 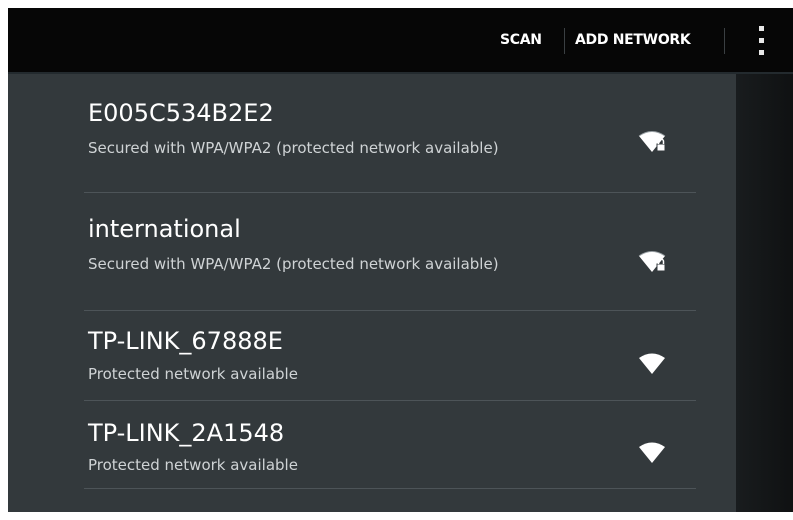 I want to click on overflow-menu-icon, so click(x=762, y=41).